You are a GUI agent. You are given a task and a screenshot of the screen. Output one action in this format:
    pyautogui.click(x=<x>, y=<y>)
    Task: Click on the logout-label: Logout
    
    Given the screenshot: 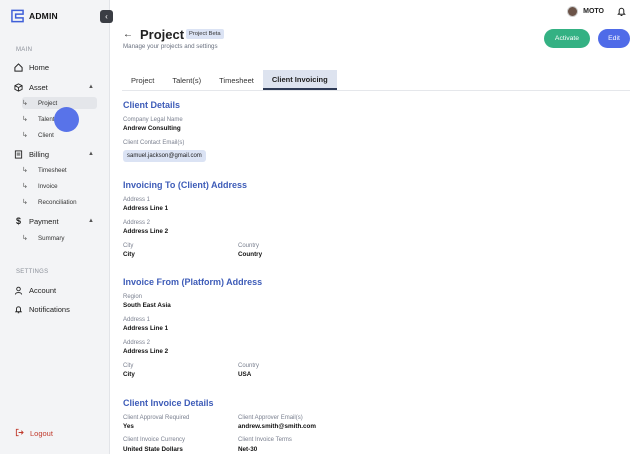 What is the action you would take?
    pyautogui.click(x=41, y=433)
    